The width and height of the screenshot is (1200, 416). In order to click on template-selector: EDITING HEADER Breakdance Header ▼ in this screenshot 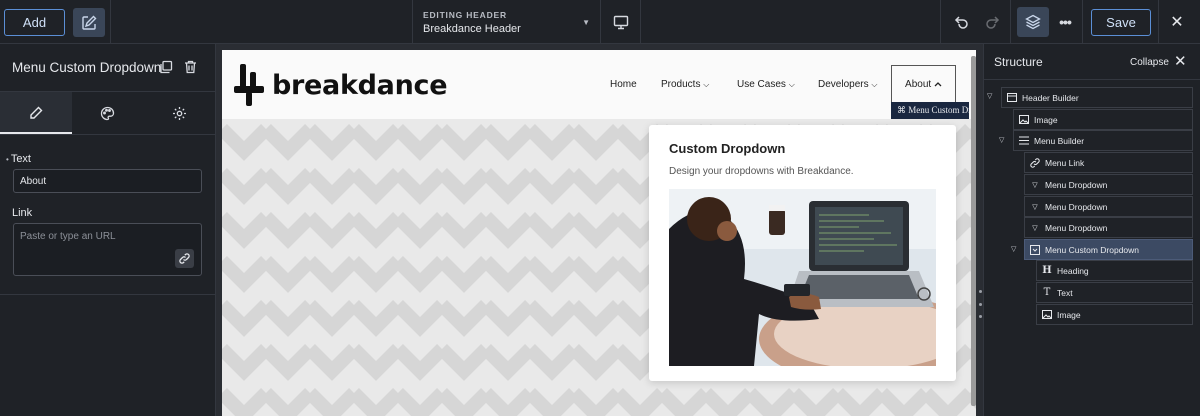, I will do `click(506, 22)`.